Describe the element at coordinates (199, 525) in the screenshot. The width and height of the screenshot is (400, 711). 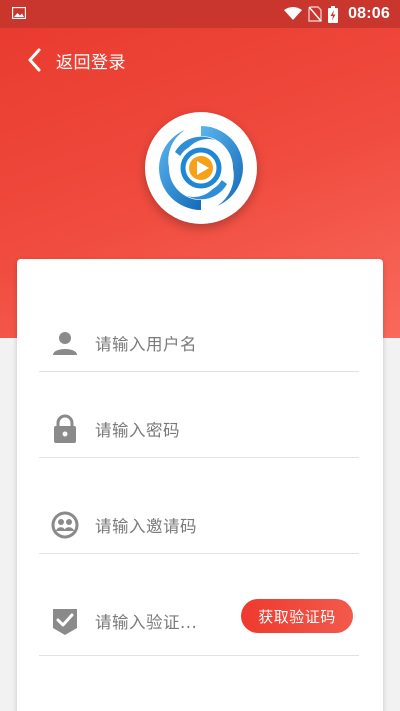
I see `invite-code-field: 请输入邀请码` at that location.